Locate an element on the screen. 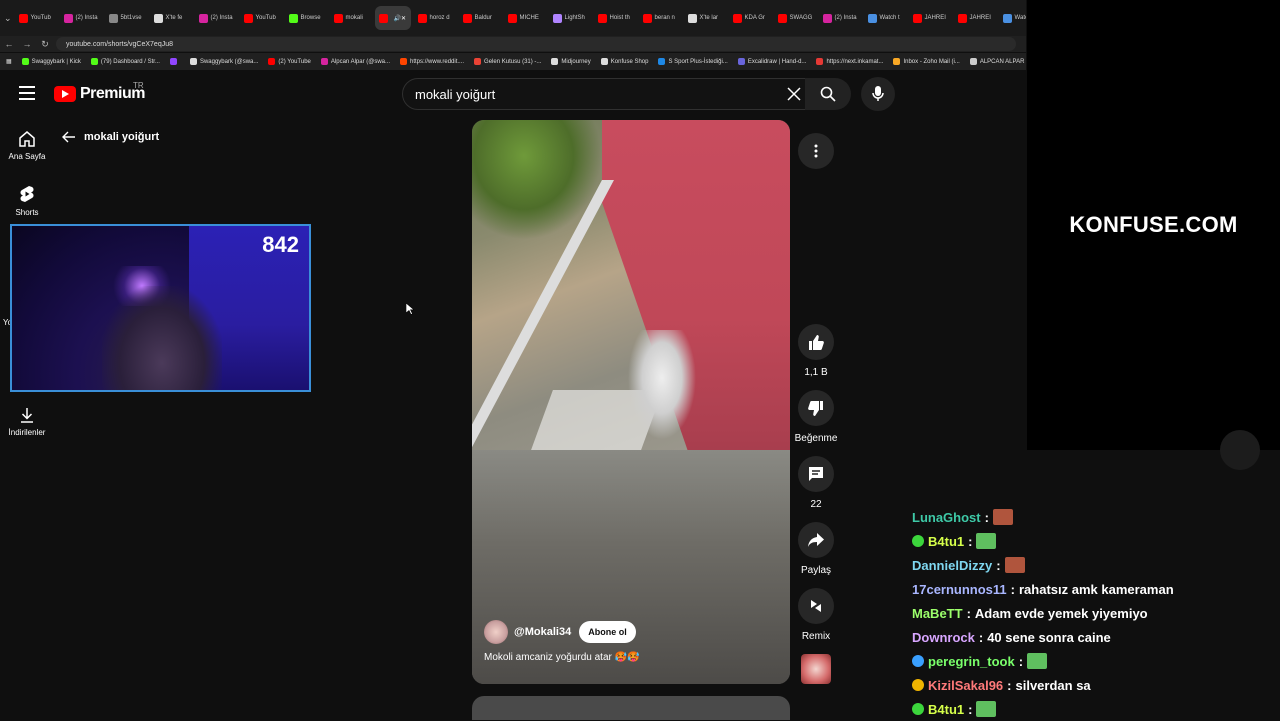 The image size is (1280, 721). sound-thumbnail is located at coordinates (816, 669).